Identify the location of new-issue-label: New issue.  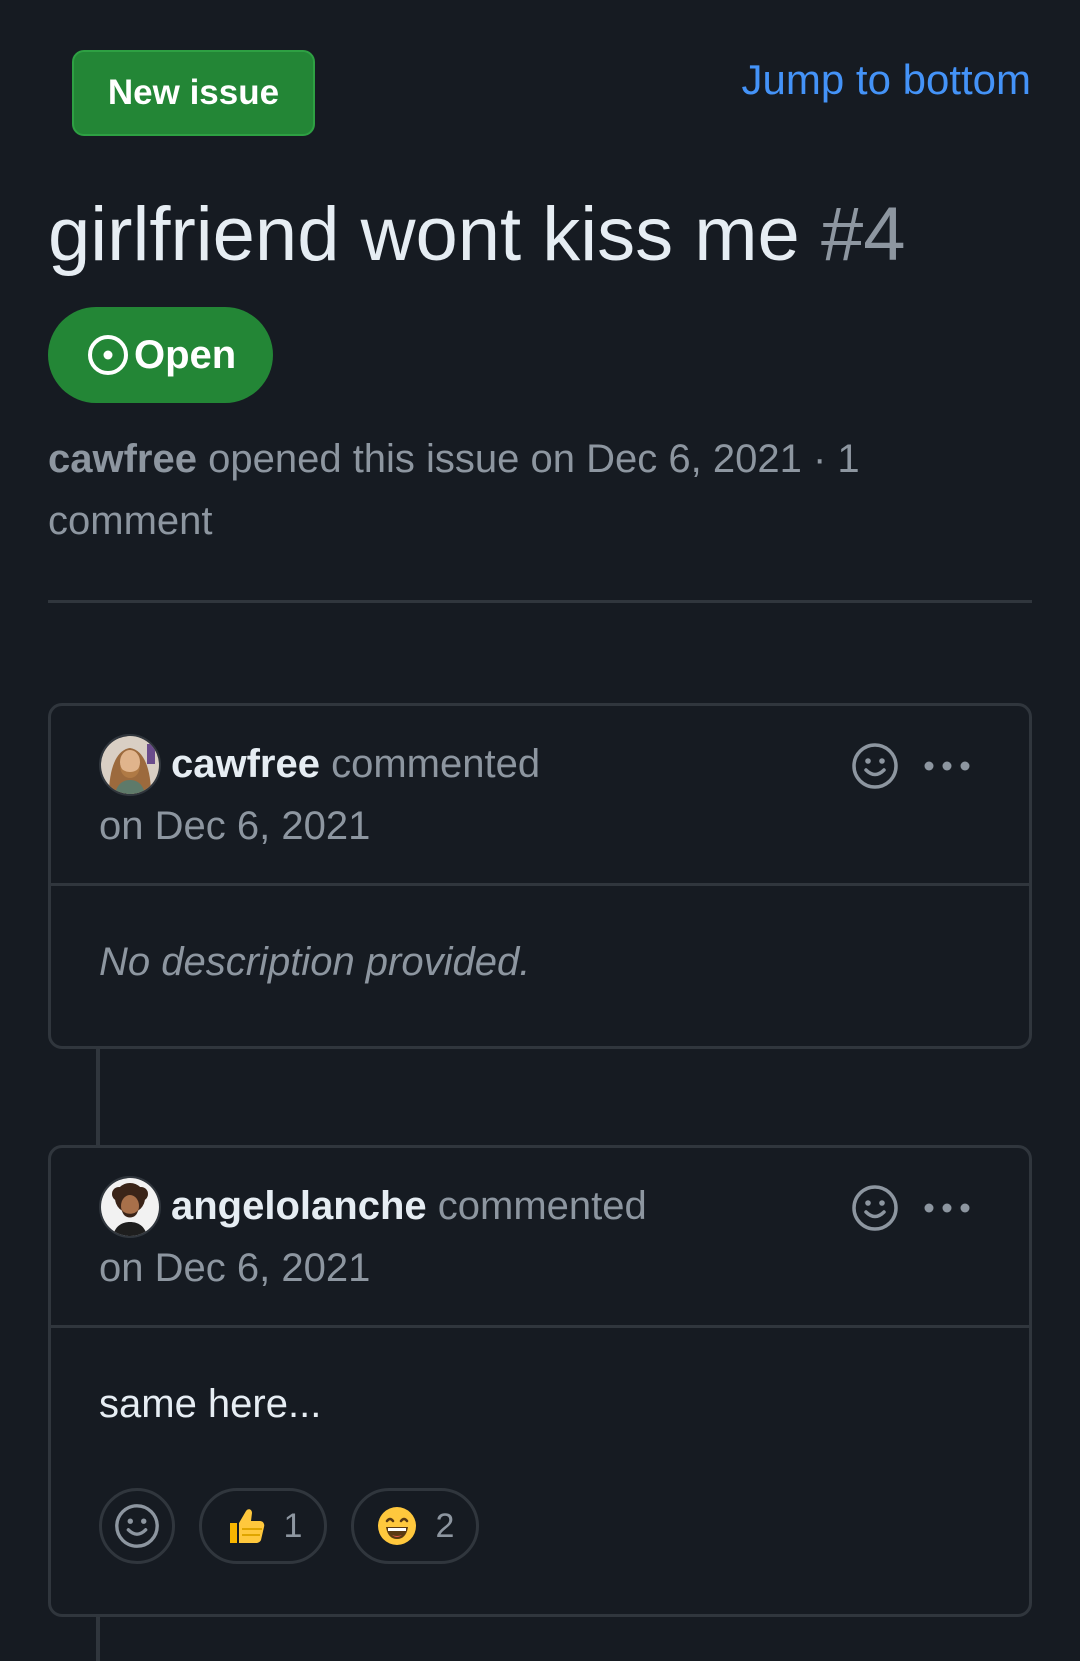
(193, 92).